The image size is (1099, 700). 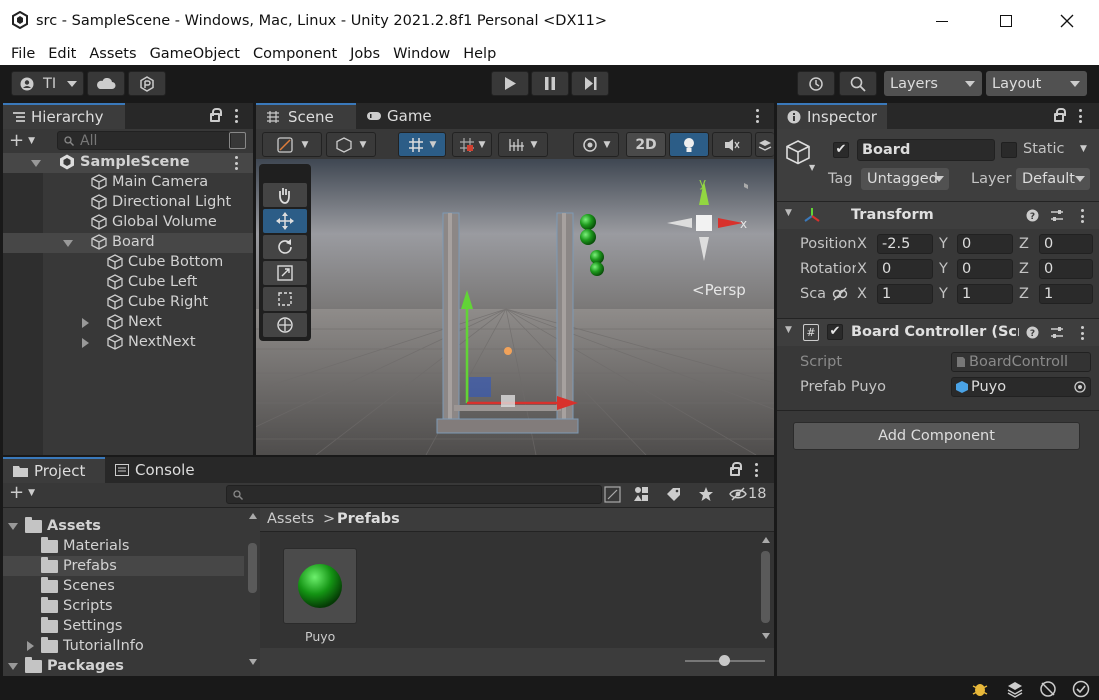 What do you see at coordinates (689, 144) in the screenshot?
I see `lighting-toggle` at bounding box center [689, 144].